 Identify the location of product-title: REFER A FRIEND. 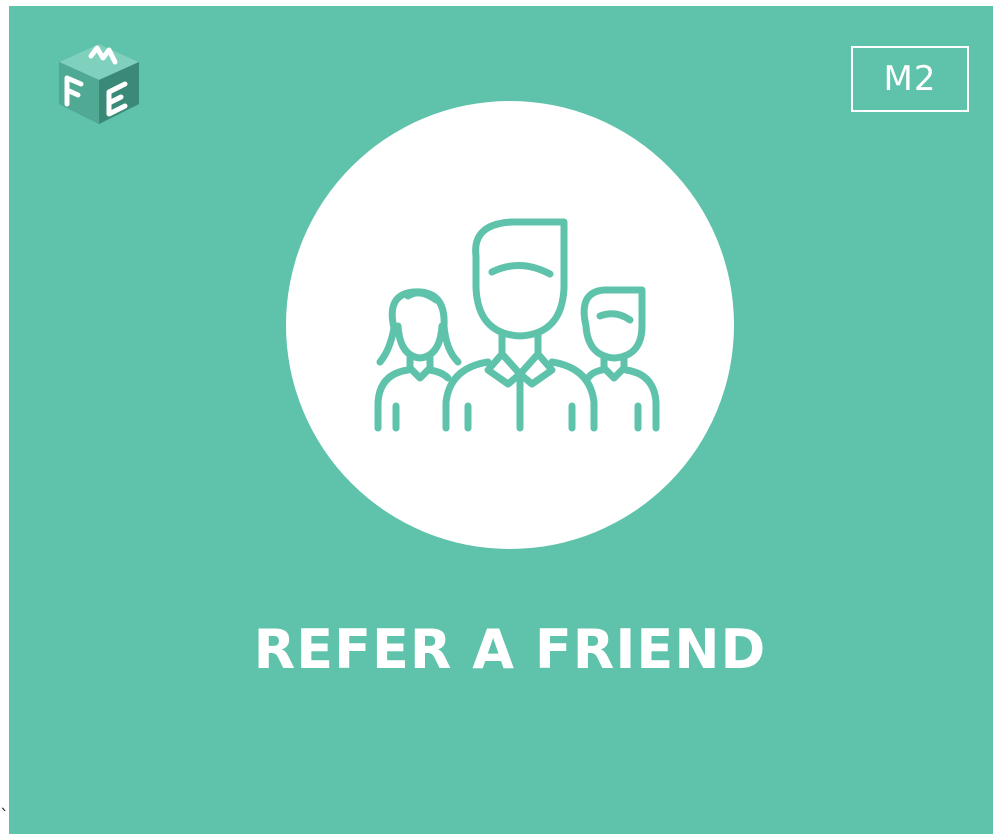
(510, 649).